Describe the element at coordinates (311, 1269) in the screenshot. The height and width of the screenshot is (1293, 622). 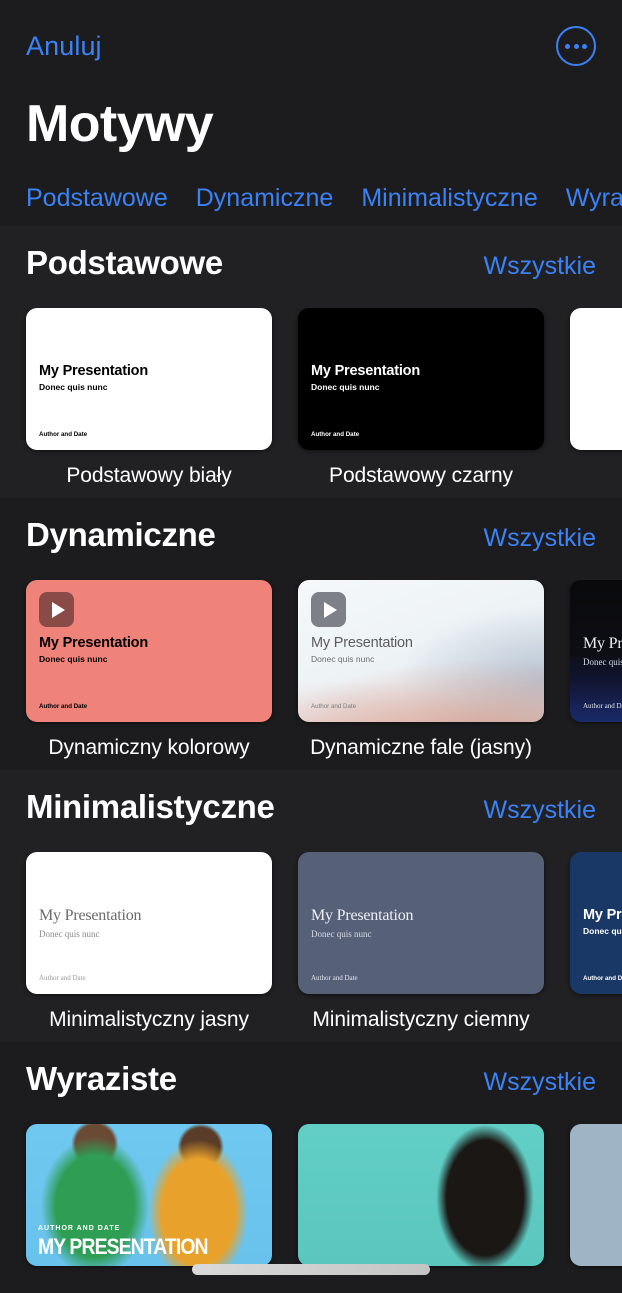
I see `home-indicator` at that location.